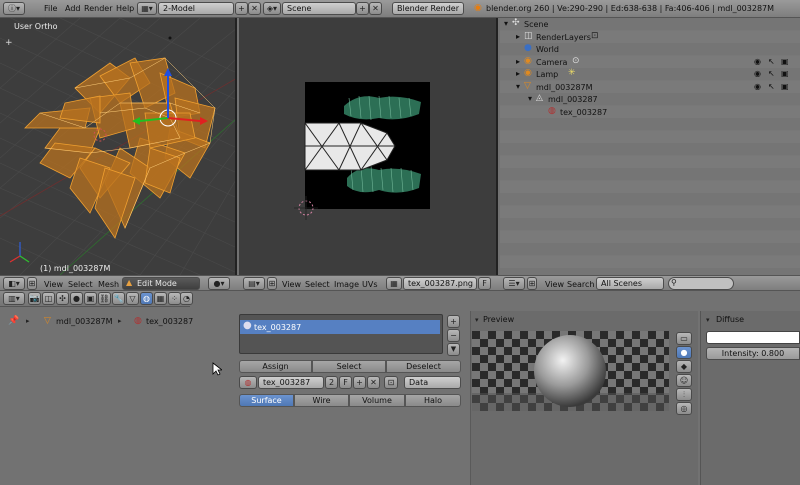  What do you see at coordinates (50, 8) in the screenshot?
I see `menu-file: File` at bounding box center [50, 8].